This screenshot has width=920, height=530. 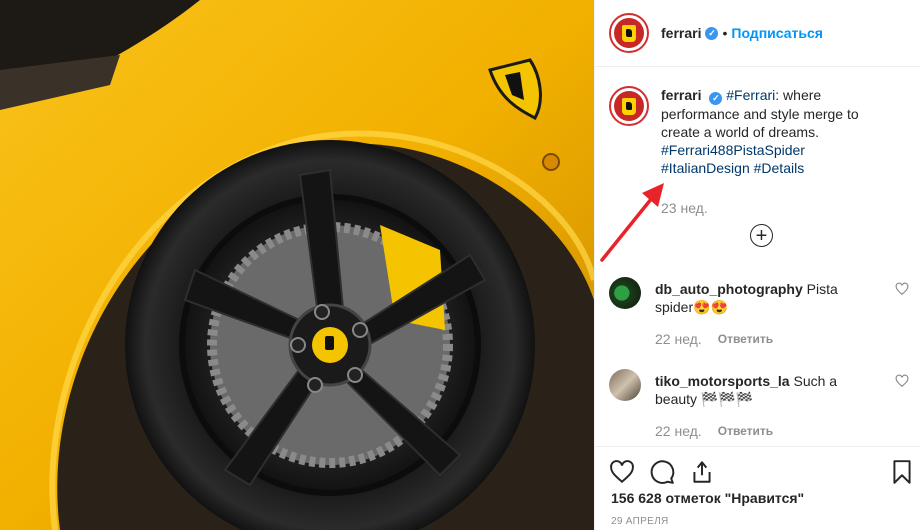 I want to click on post-header: ferrari ✓ • Подписаться, so click(x=757, y=33).